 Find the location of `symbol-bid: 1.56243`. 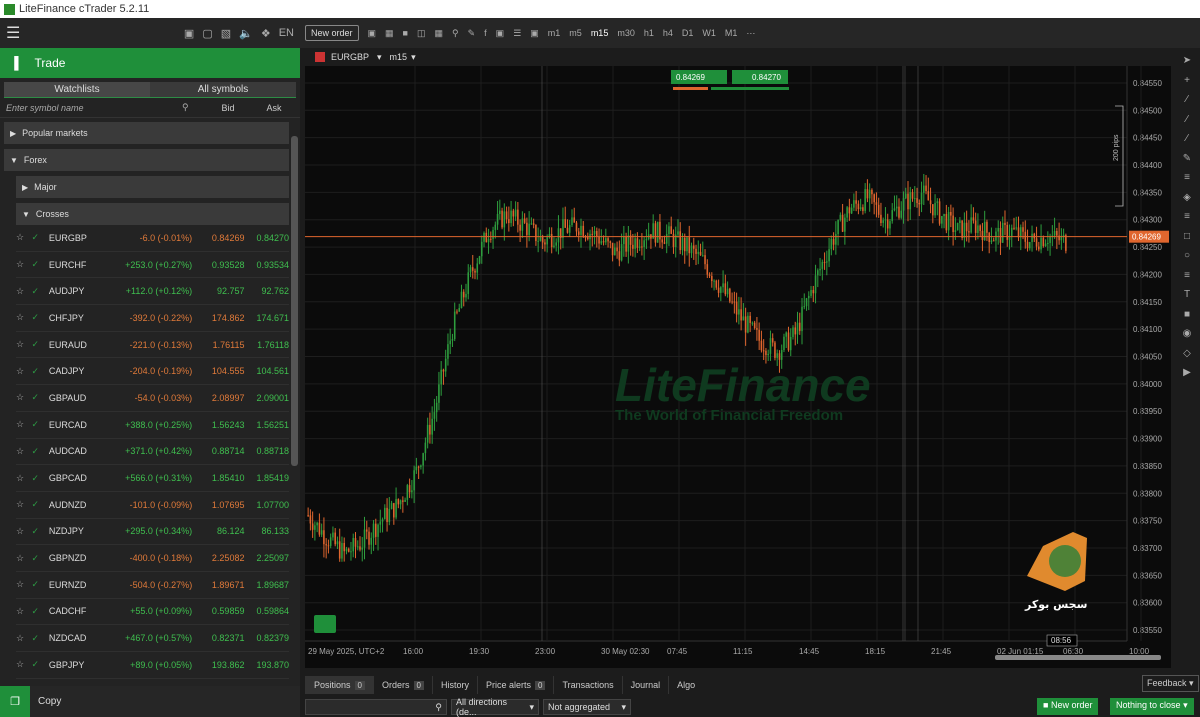

symbol-bid: 1.56243 is located at coordinates (218, 425).